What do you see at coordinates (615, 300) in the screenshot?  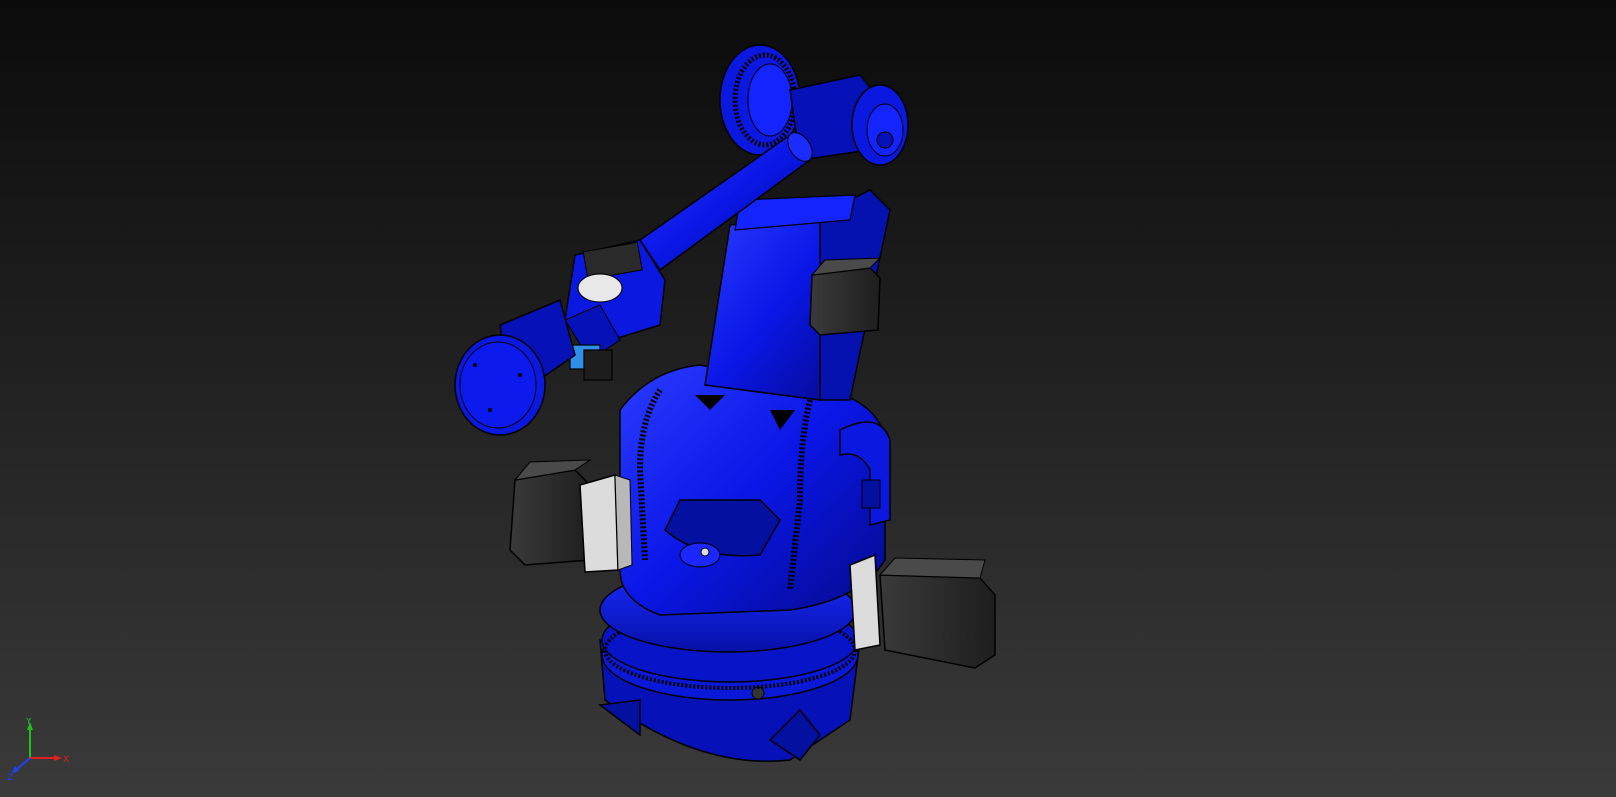 I see `wrist-housing` at bounding box center [615, 300].